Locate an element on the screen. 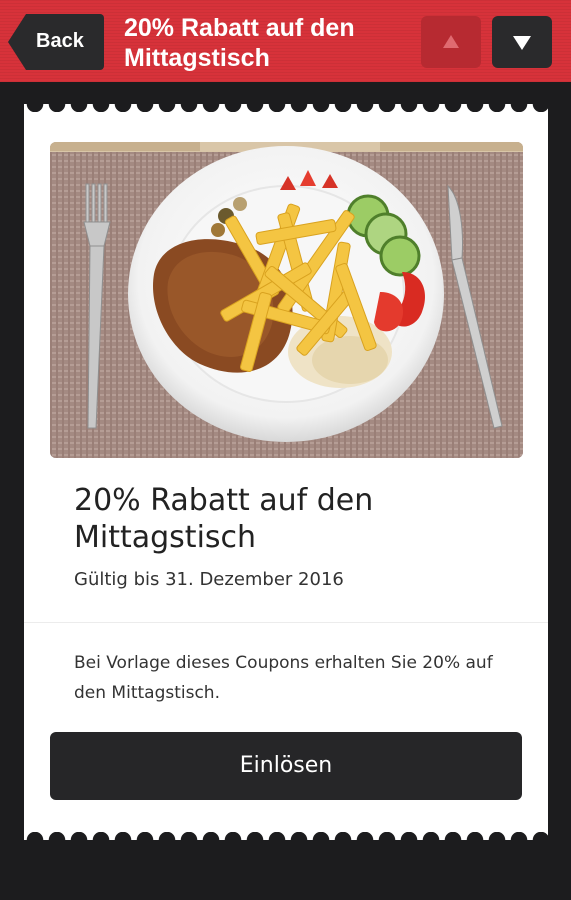 The height and width of the screenshot is (900, 571). app-header: Back 20% Rabatt auf den Mittagstisch is located at coordinates (285, 42).